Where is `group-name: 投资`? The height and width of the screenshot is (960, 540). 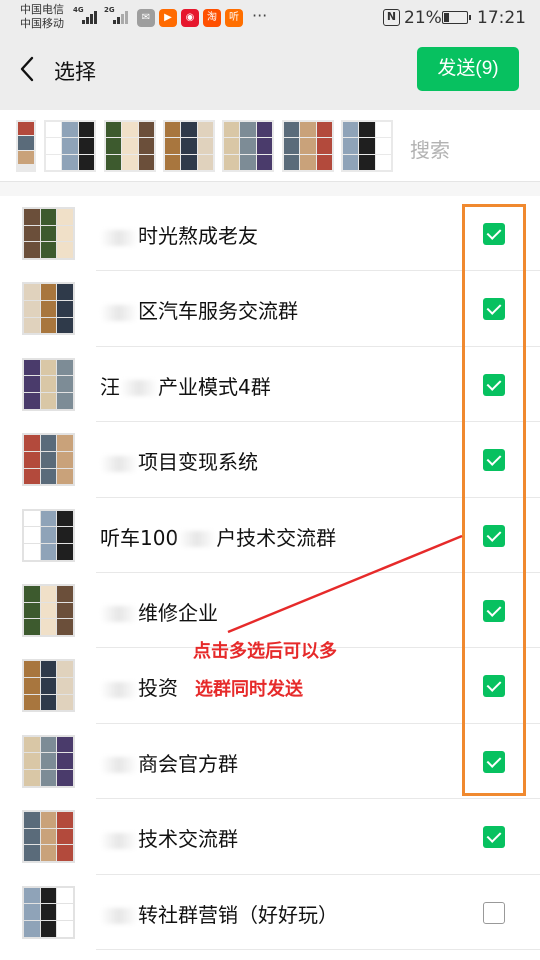
group-name: 投资 is located at coordinates (139, 686).